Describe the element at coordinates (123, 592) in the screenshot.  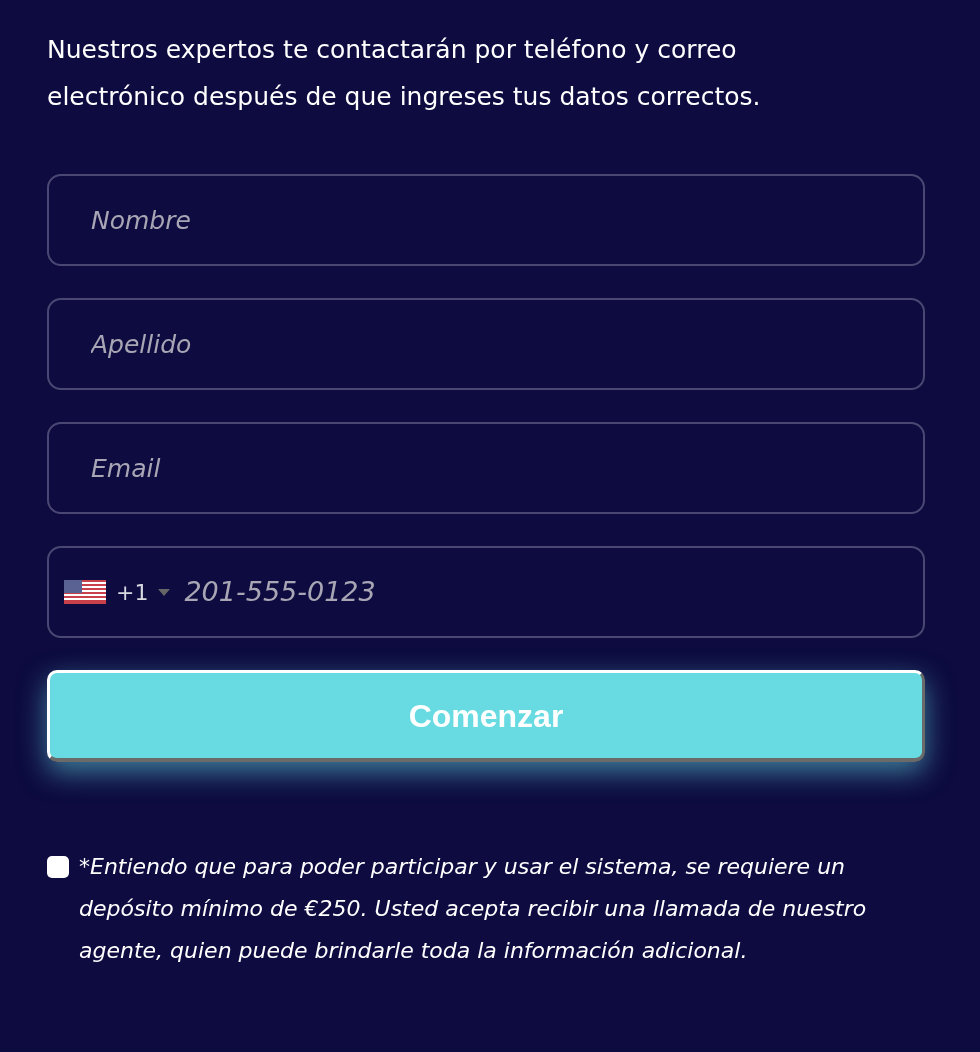
I see `country-selector: +1` at that location.